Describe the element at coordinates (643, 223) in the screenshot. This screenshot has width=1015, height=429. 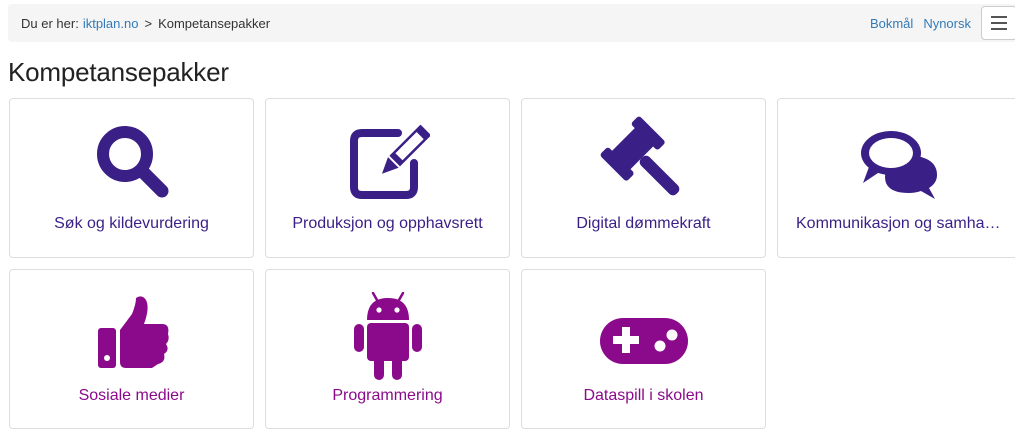
I see `tile-label: Digital dømmekraft` at that location.